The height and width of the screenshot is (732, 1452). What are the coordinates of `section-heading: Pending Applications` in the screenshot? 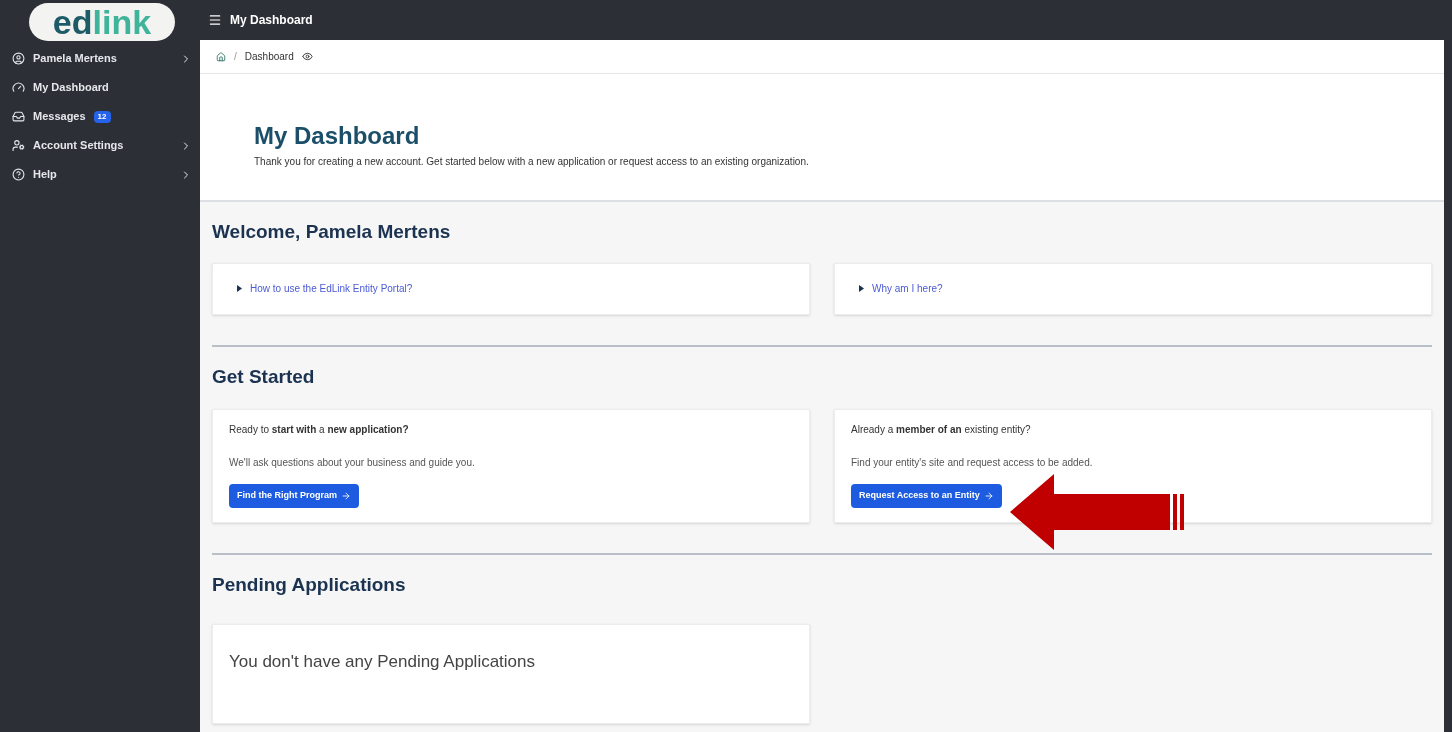 It's located at (309, 585).